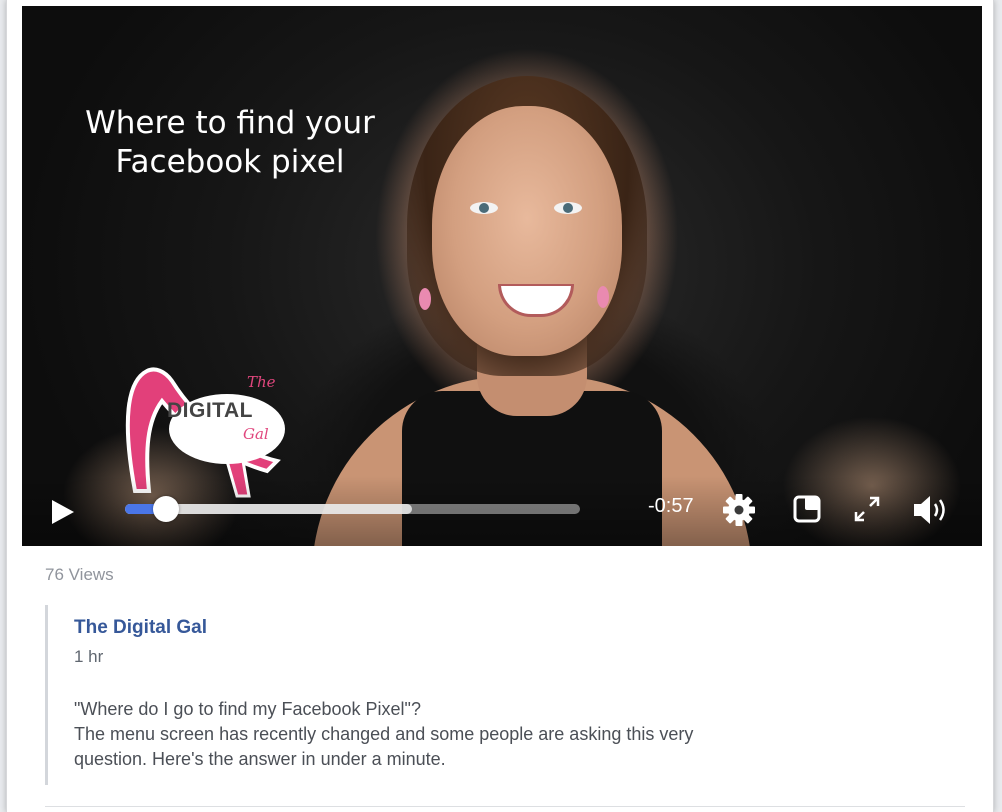 The image size is (1002, 812). Describe the element at coordinates (568, 208) in the screenshot. I see `presenter-eye-right` at that location.